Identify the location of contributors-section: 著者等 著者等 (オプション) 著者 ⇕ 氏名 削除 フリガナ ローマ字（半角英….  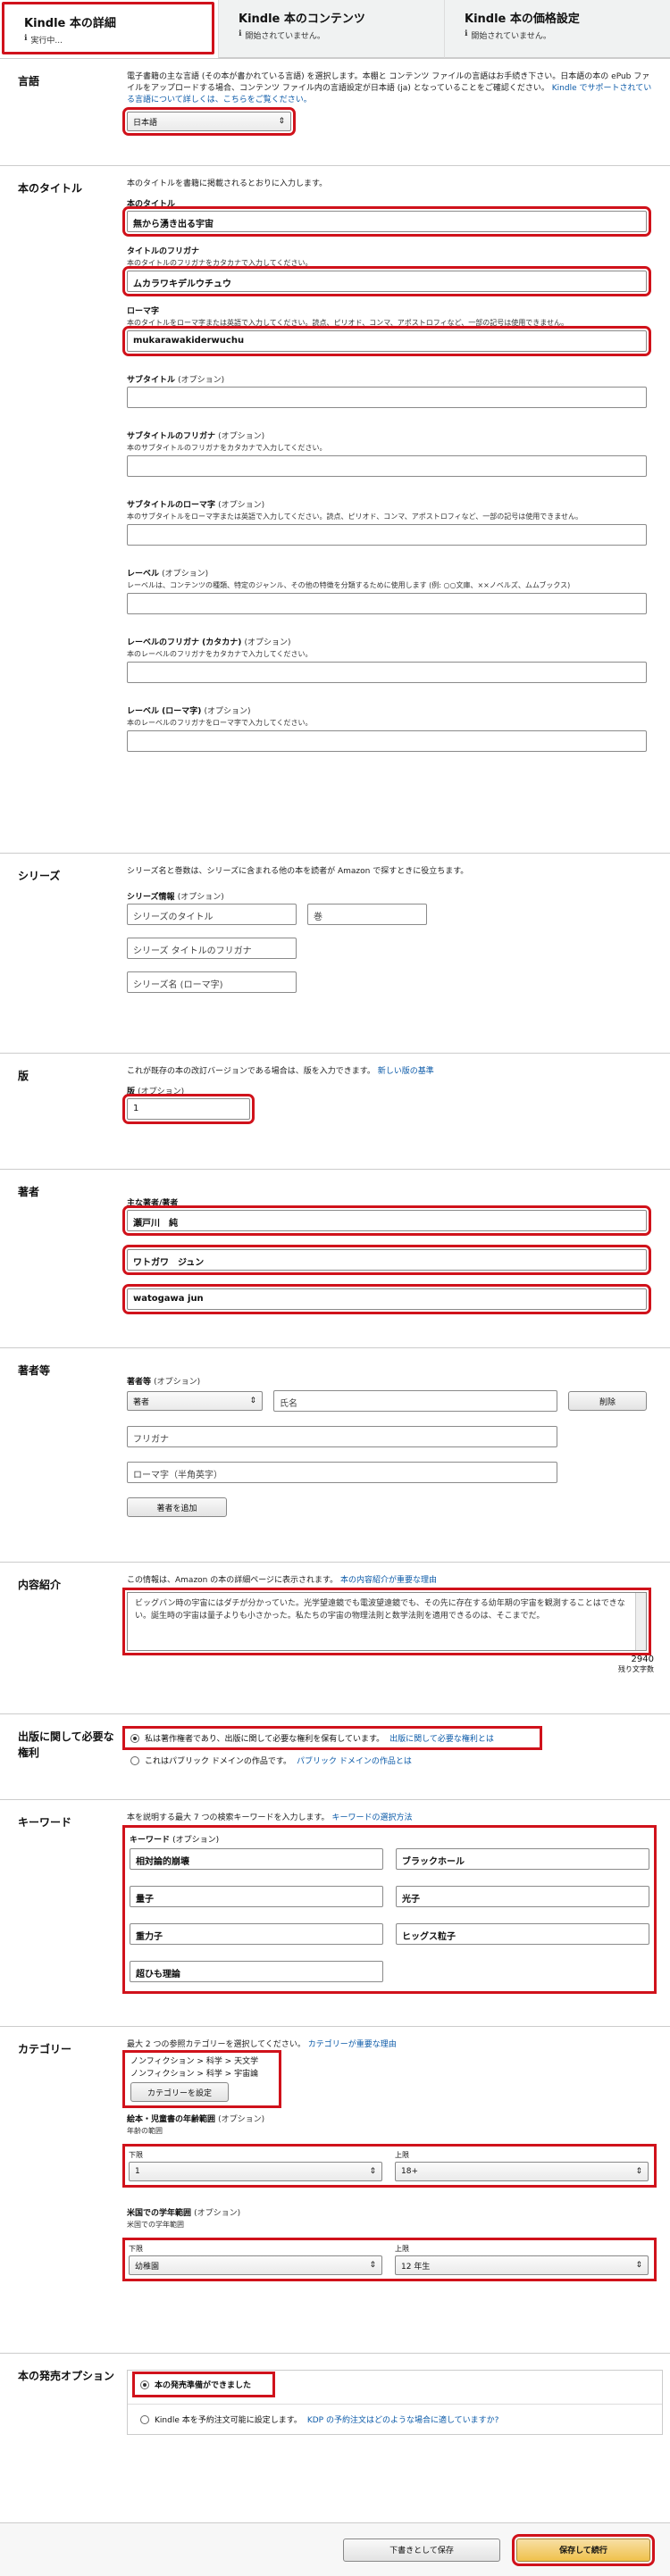
(335, 1455).